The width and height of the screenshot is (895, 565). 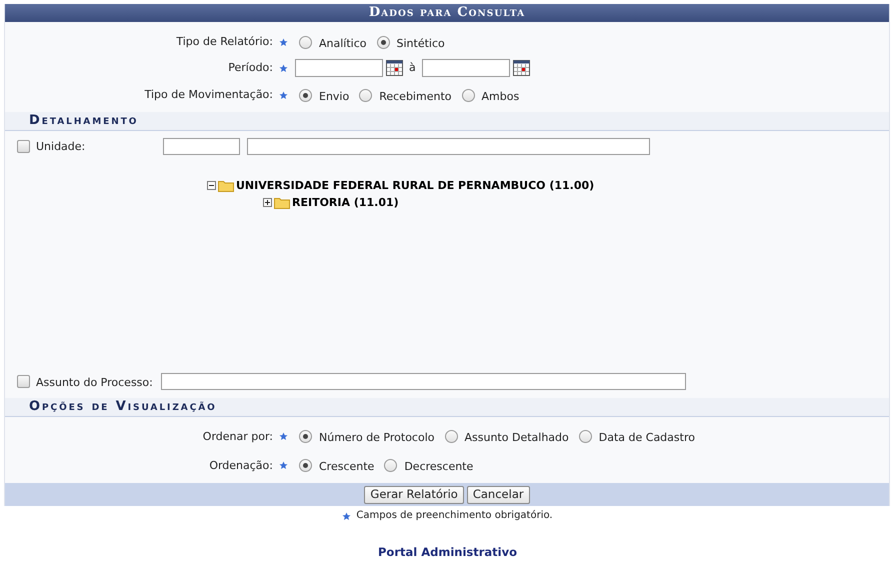 I want to click on end-date-field, so click(x=466, y=68).